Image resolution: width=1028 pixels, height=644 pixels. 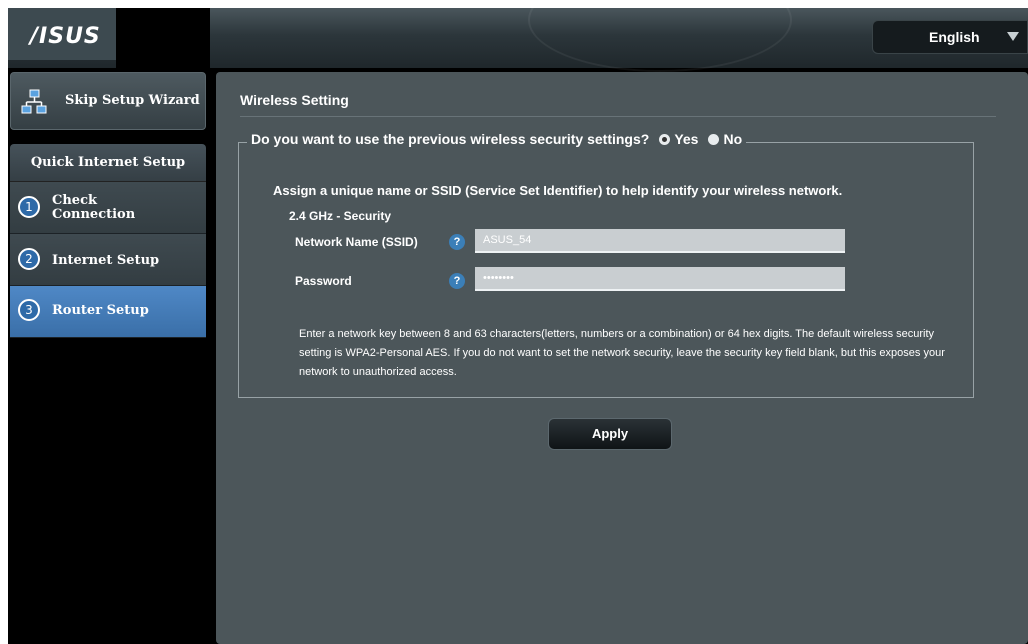 What do you see at coordinates (954, 37) in the screenshot?
I see `language-label: English` at bounding box center [954, 37].